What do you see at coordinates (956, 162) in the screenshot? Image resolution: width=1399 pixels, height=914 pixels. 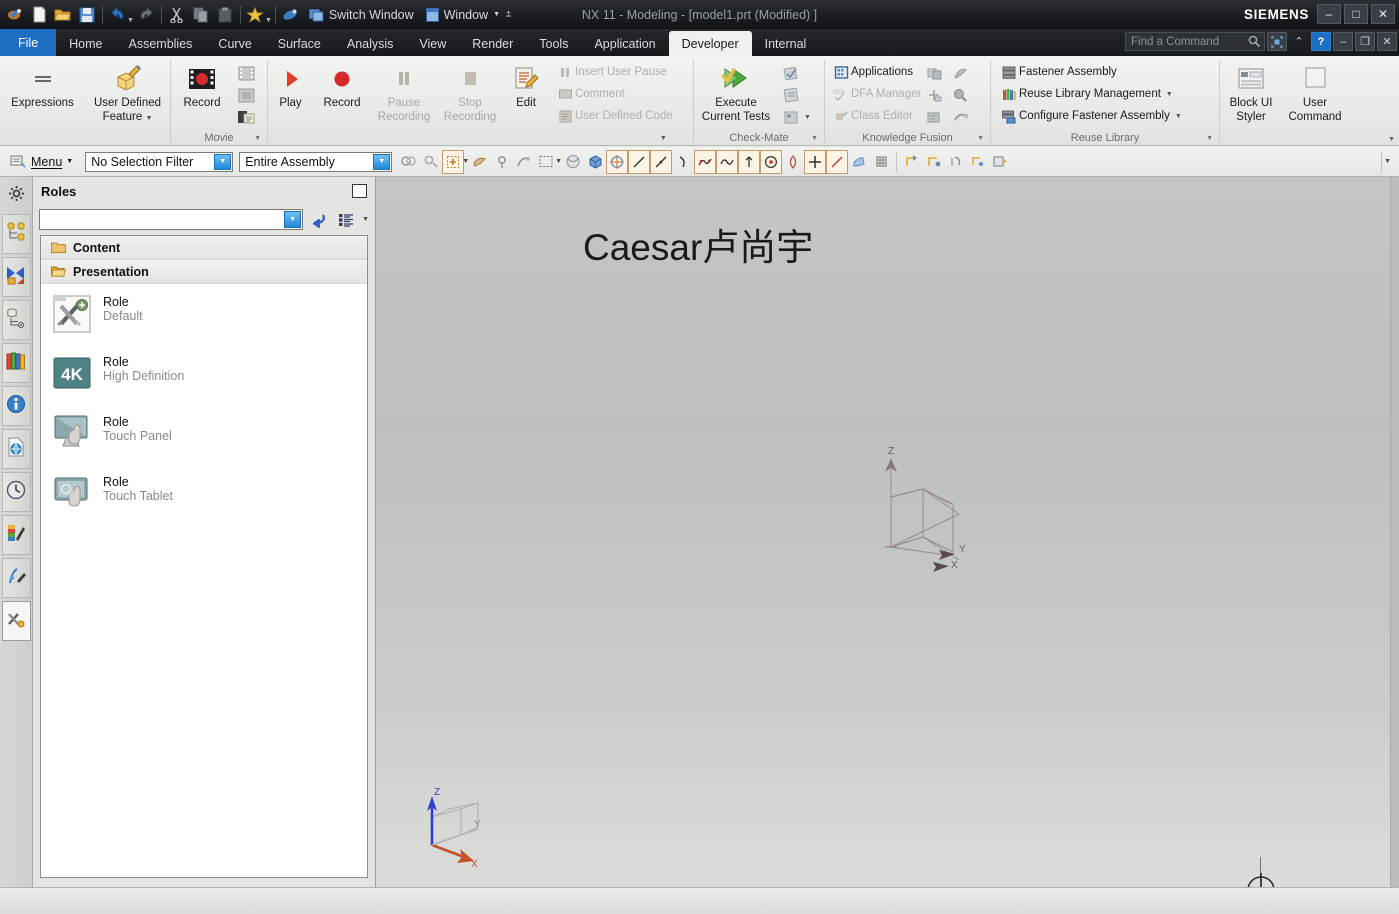 I see `wcs-rotate-icon` at bounding box center [956, 162].